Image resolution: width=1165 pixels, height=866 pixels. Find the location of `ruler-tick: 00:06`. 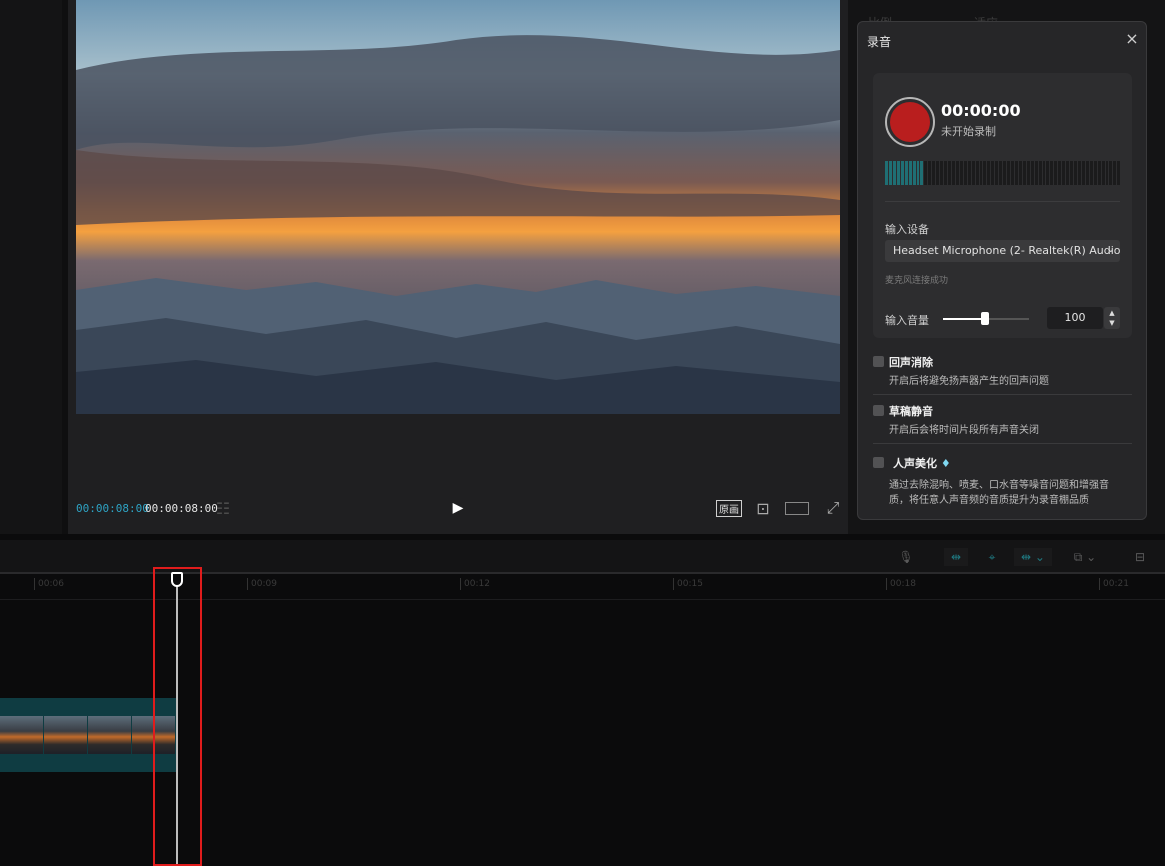

ruler-tick: 00:06 is located at coordinates (49, 584).